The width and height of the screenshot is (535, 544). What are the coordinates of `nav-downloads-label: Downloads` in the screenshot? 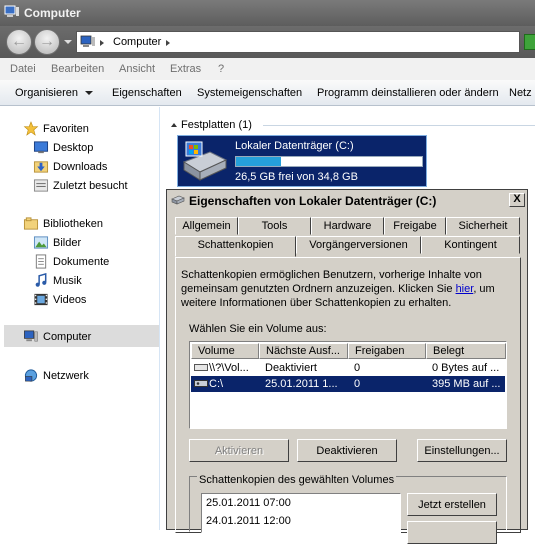 It's located at (80, 167).